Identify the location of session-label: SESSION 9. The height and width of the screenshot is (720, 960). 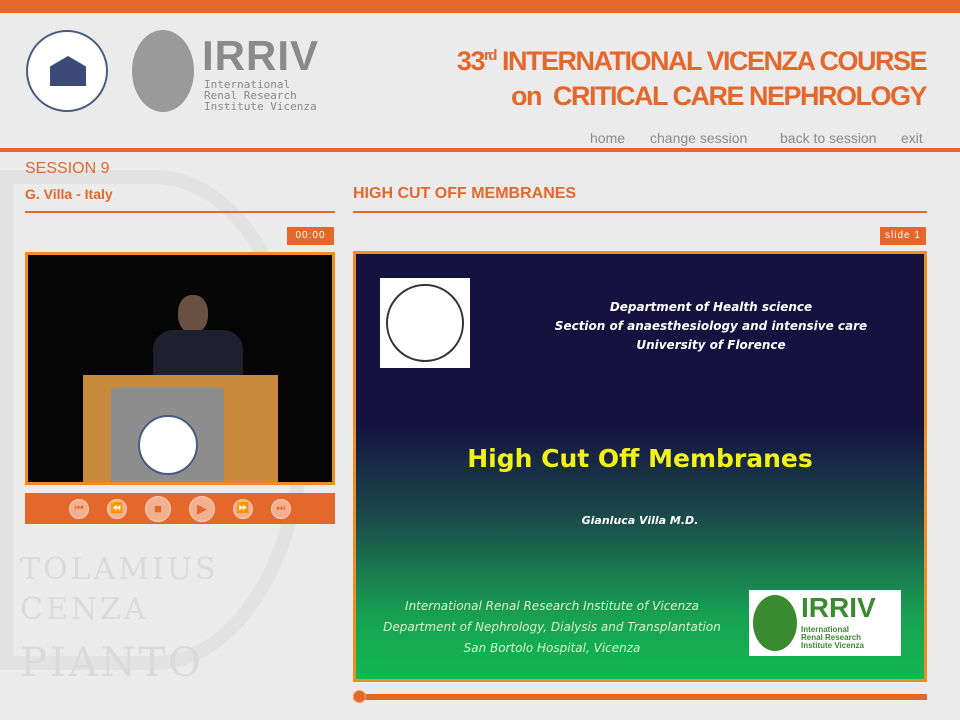
(67, 168).